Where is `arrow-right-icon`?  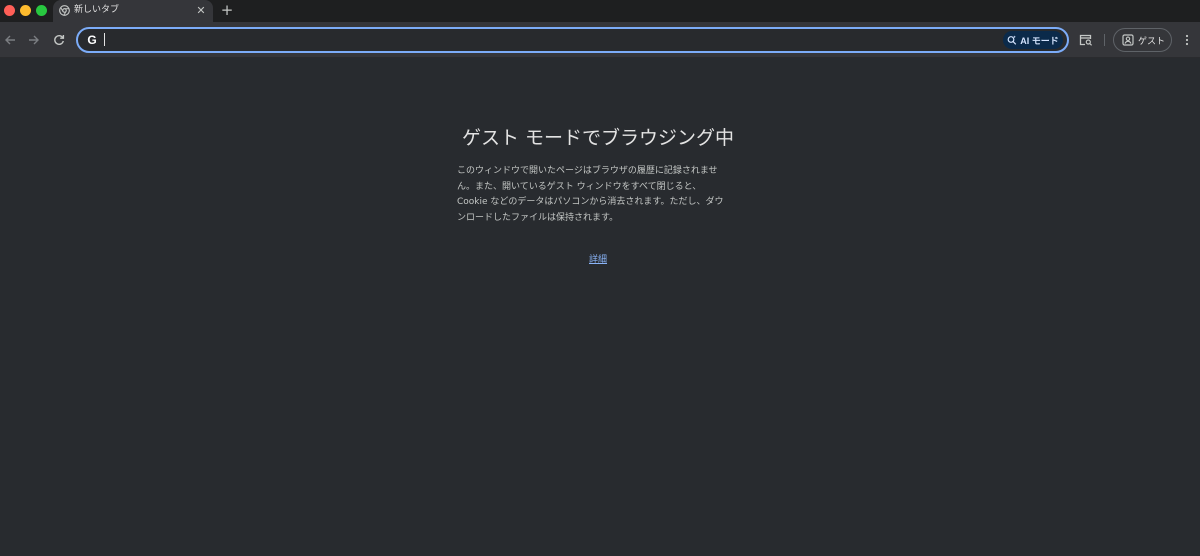 arrow-right-icon is located at coordinates (34, 40).